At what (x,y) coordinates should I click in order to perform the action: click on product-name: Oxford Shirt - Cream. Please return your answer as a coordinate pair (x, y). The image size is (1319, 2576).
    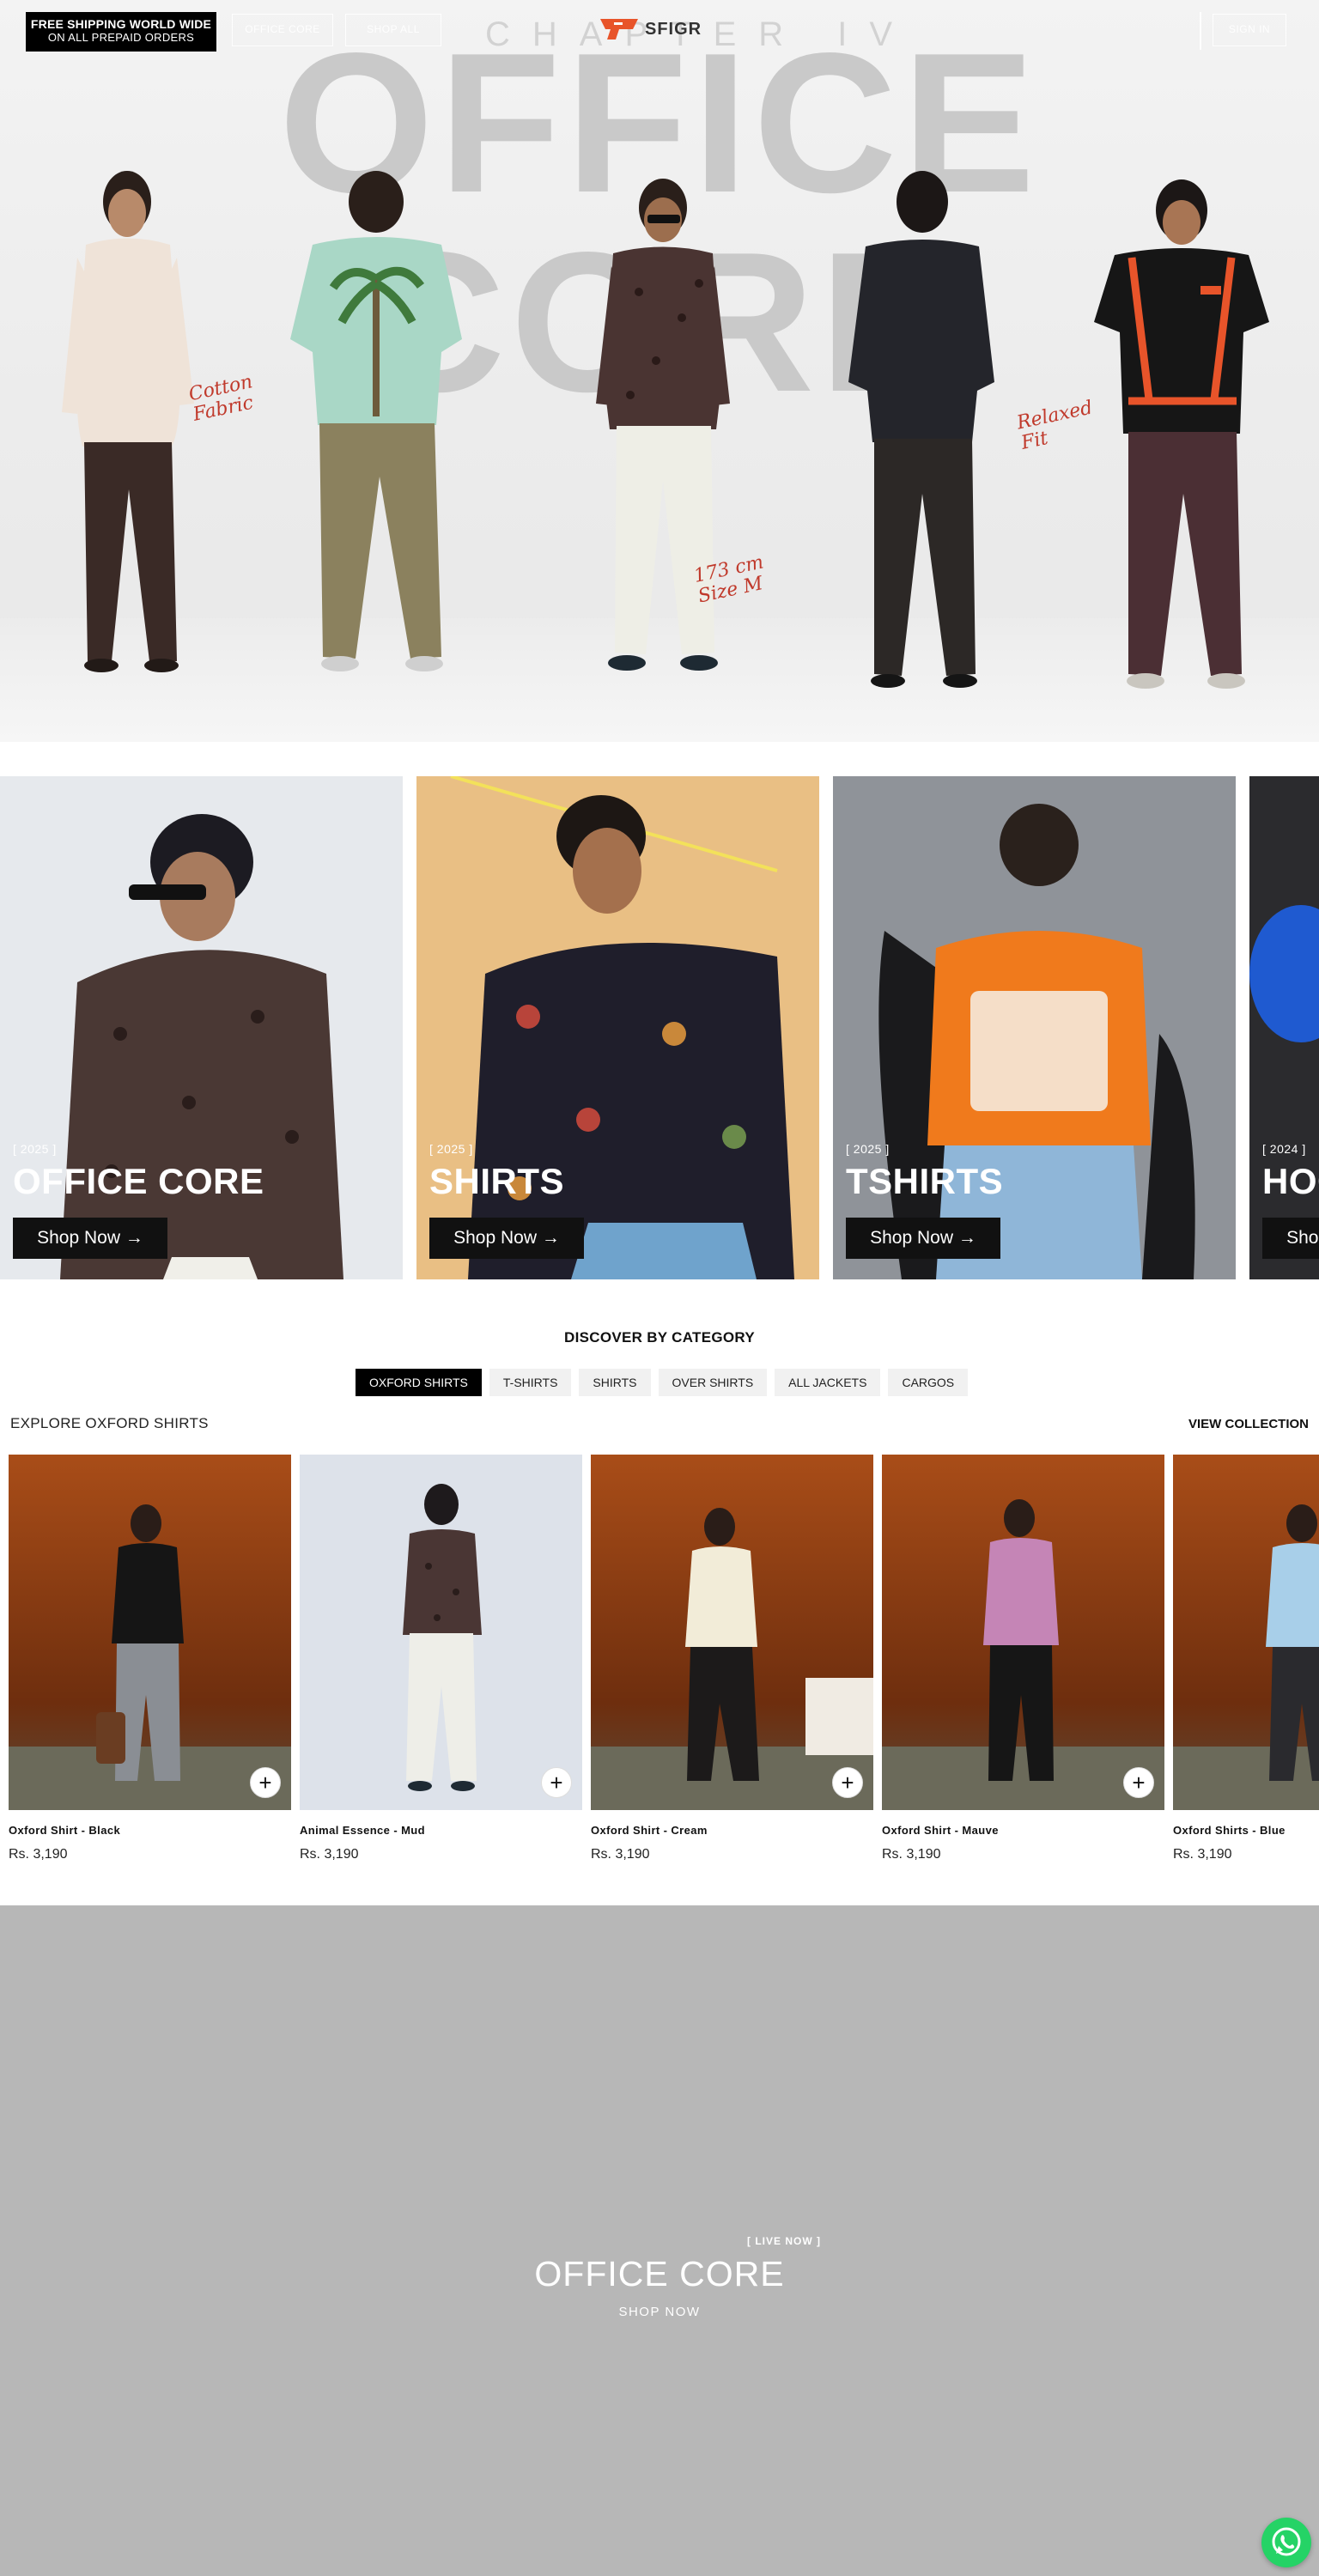
    Looking at the image, I should click on (732, 1830).